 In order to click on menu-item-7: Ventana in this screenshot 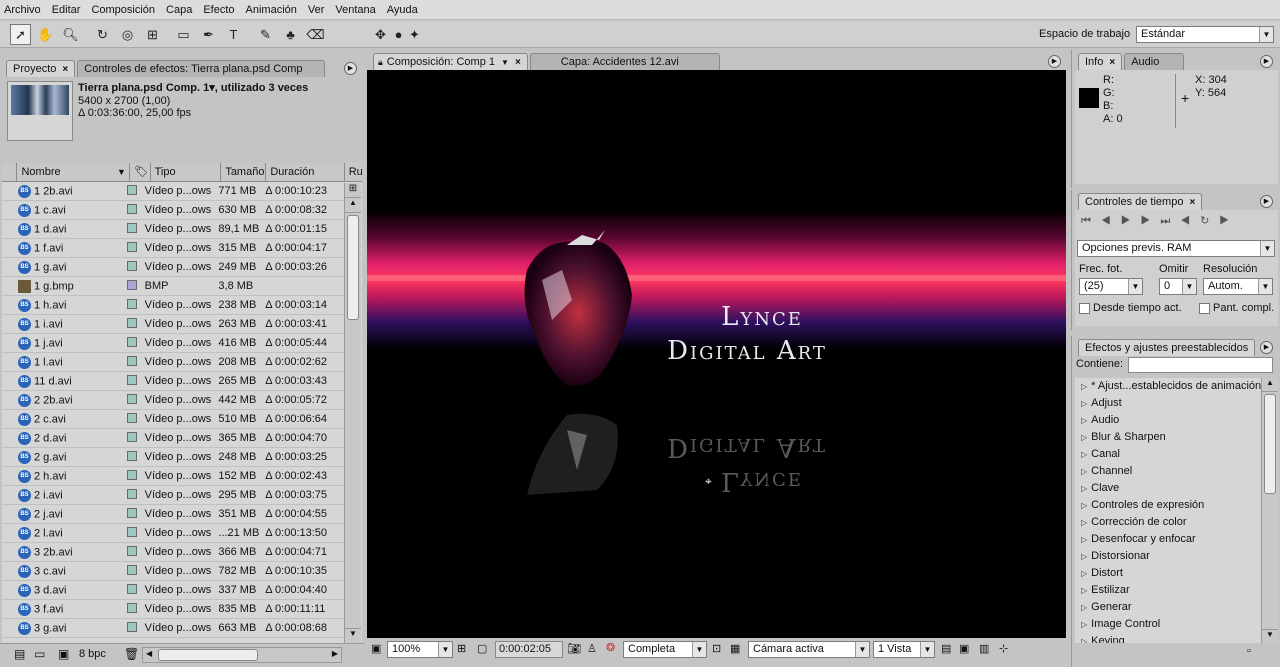, I will do `click(355, 10)`.